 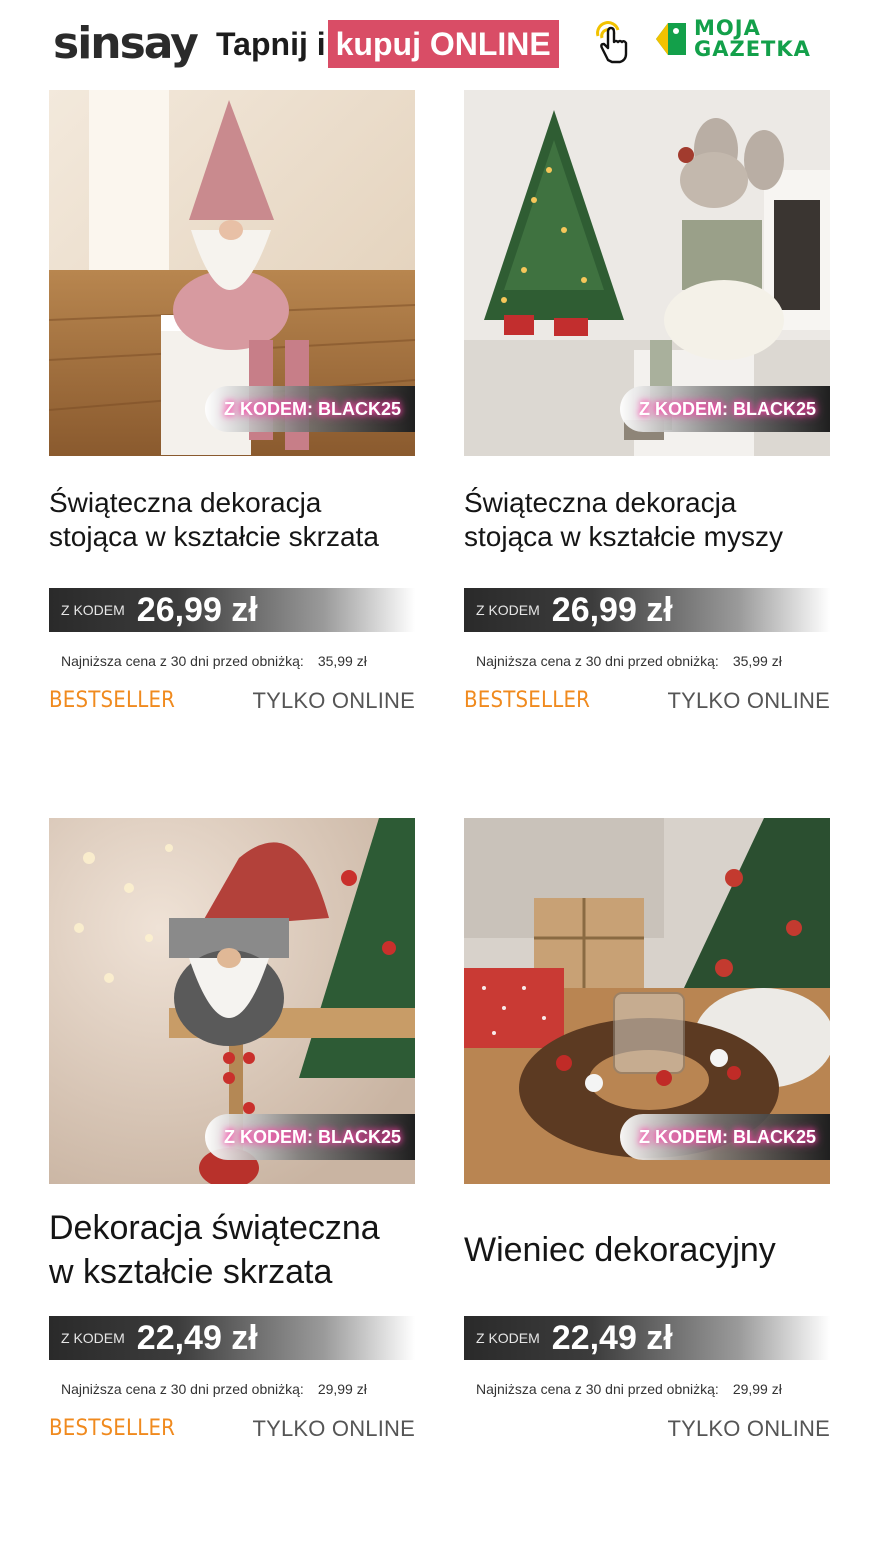 I want to click on product-title: Dekoracja świąteczna w kształcie skrzata, so click(x=239, y=1250).